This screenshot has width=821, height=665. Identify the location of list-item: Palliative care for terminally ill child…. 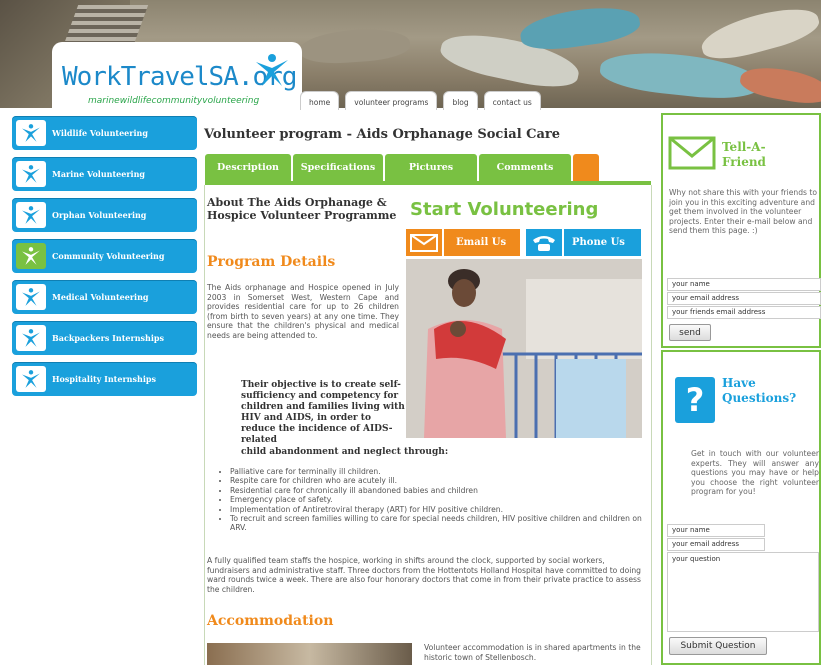
(439, 471).